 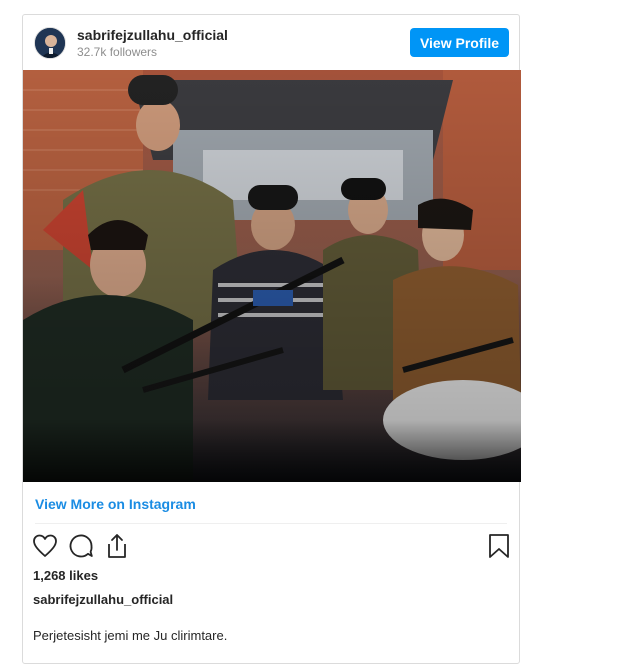 I want to click on caption-text: Perjetesisht jemi me Ju clirimtare., so click(x=130, y=635).